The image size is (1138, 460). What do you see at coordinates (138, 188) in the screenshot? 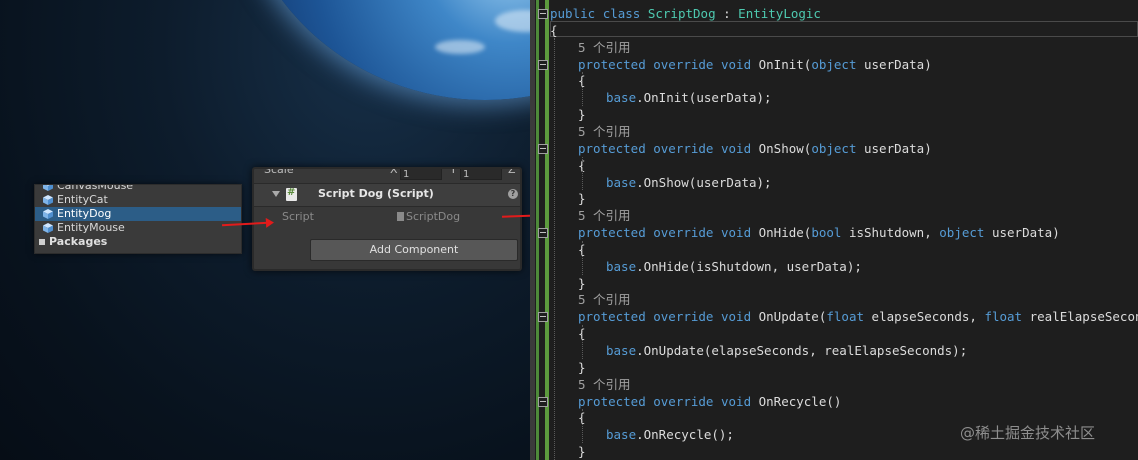
I see `hierarchy-item: CanvasMouse` at bounding box center [138, 188].